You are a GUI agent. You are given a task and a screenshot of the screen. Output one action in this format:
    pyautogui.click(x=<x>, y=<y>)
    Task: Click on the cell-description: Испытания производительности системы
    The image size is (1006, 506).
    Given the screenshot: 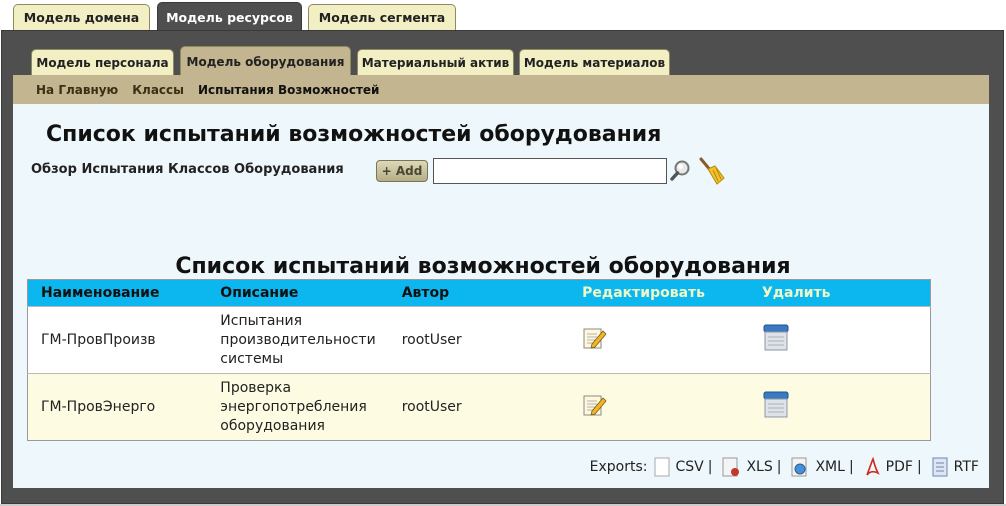 What is the action you would take?
    pyautogui.click(x=298, y=340)
    